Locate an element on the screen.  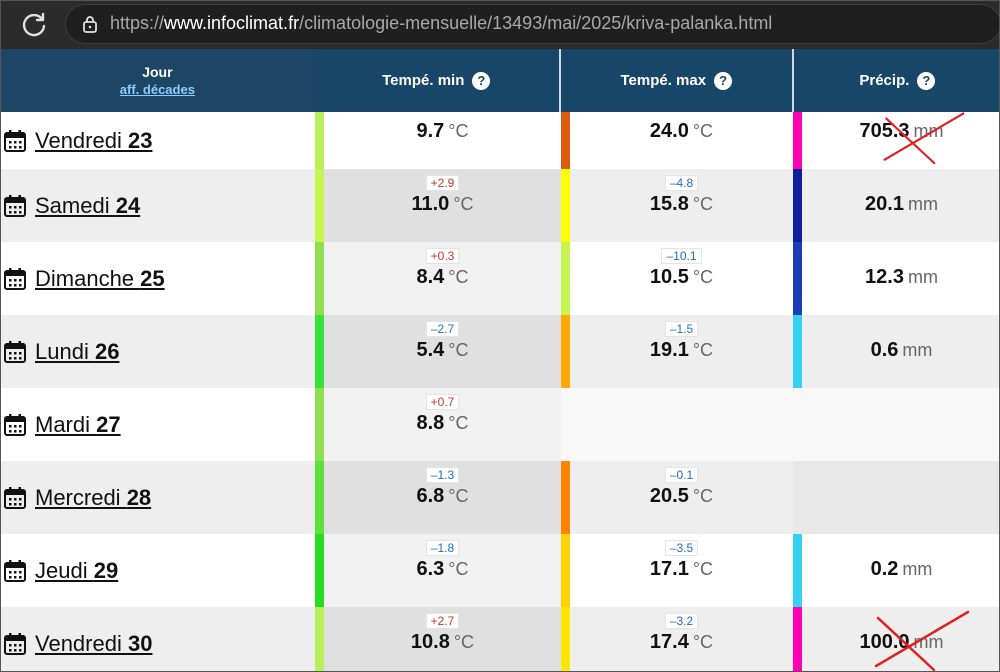
min-temp-cell: –2.7 5.4 °C is located at coordinates (442, 351).